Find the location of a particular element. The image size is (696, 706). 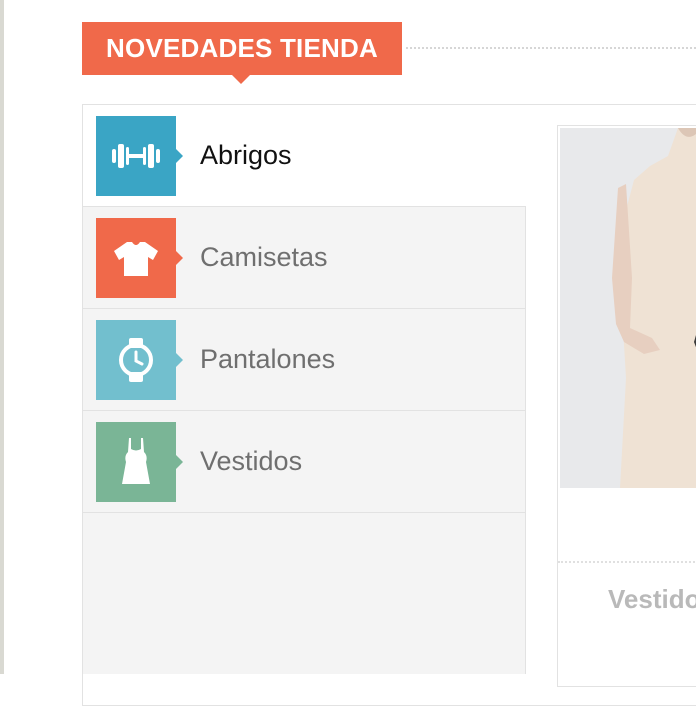

tab-label: Abrigos is located at coordinates (246, 155).